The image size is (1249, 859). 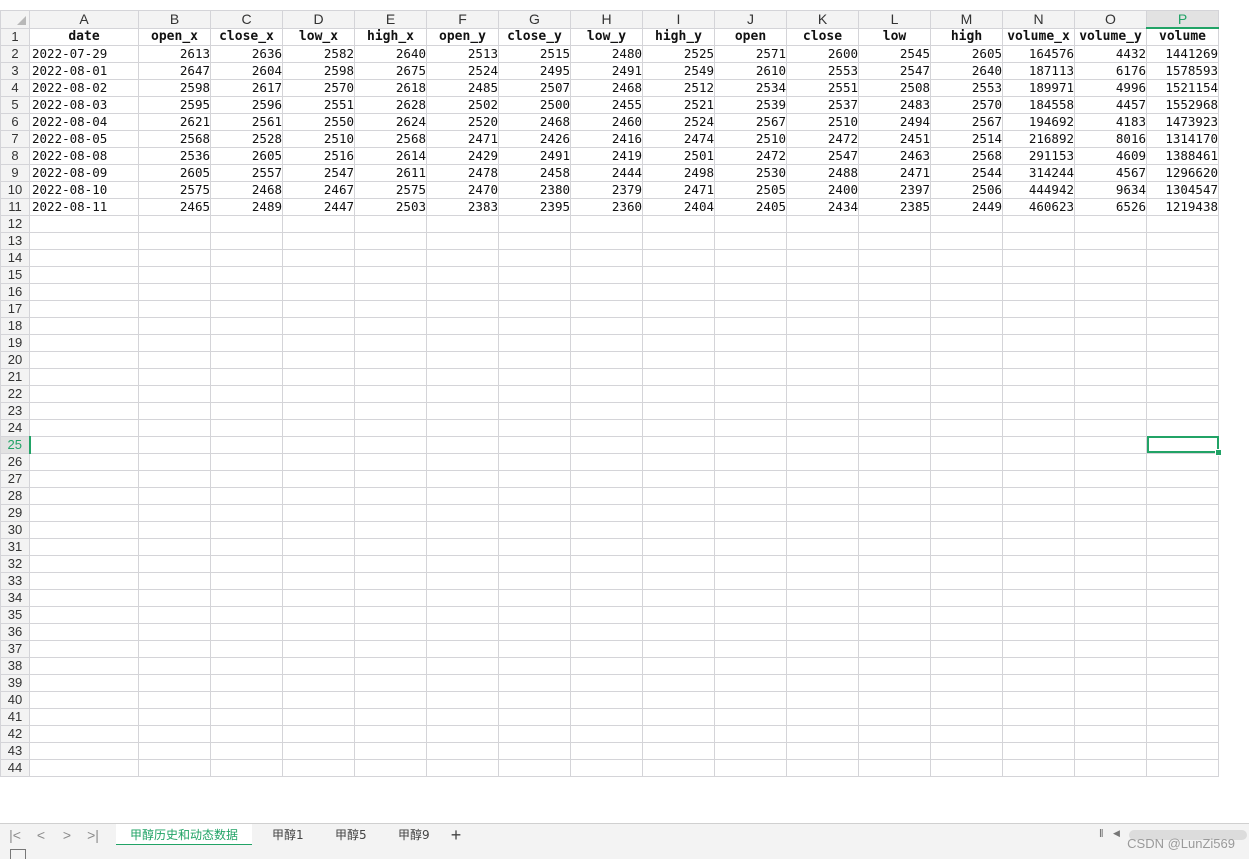 What do you see at coordinates (462, 19) in the screenshot?
I see `column-header-f: F` at bounding box center [462, 19].